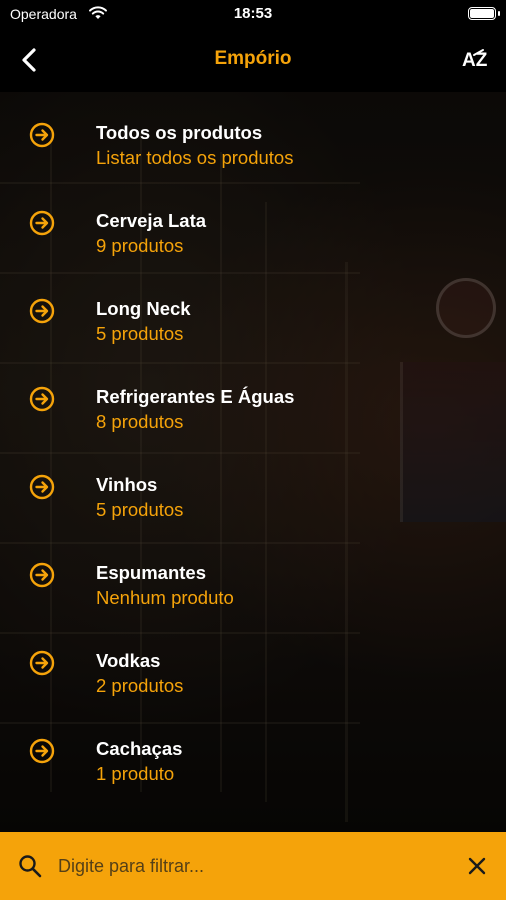  I want to click on status-bar: Operadora 18:53, so click(253, 14).